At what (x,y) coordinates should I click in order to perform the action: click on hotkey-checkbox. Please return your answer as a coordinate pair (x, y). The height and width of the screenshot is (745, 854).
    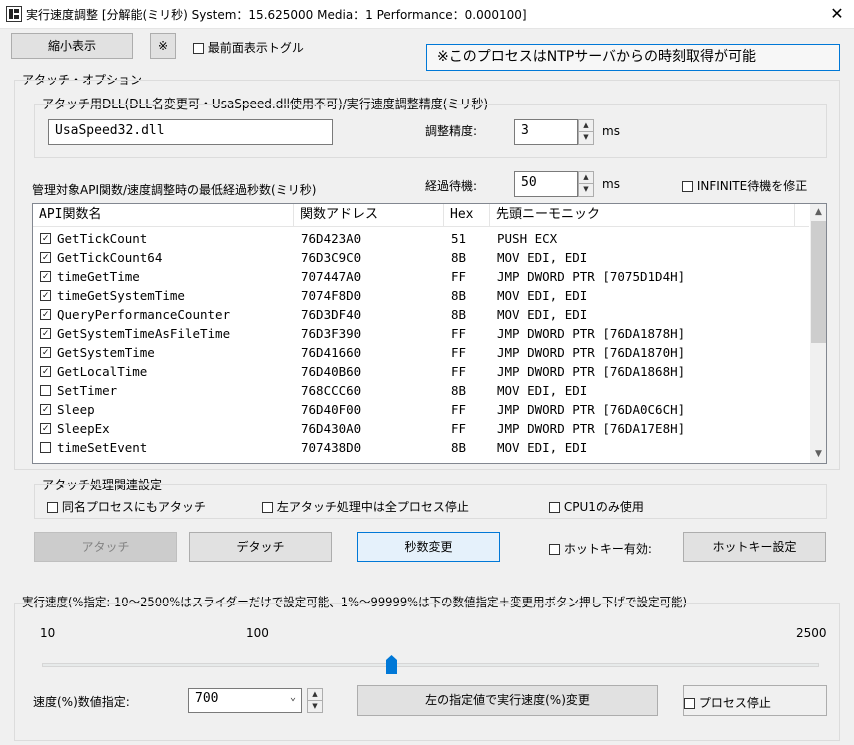
    Looking at the image, I should click on (554, 549).